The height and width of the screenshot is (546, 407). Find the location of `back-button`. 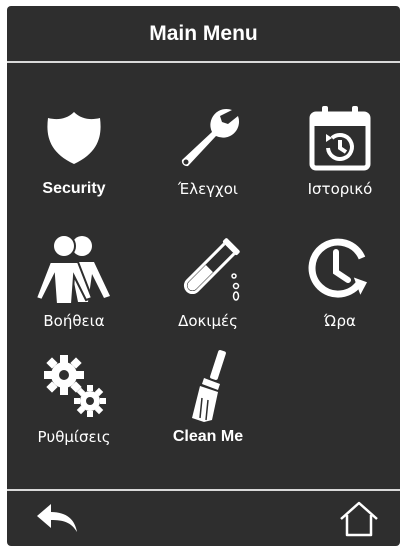

back-button is located at coordinates (57, 521).